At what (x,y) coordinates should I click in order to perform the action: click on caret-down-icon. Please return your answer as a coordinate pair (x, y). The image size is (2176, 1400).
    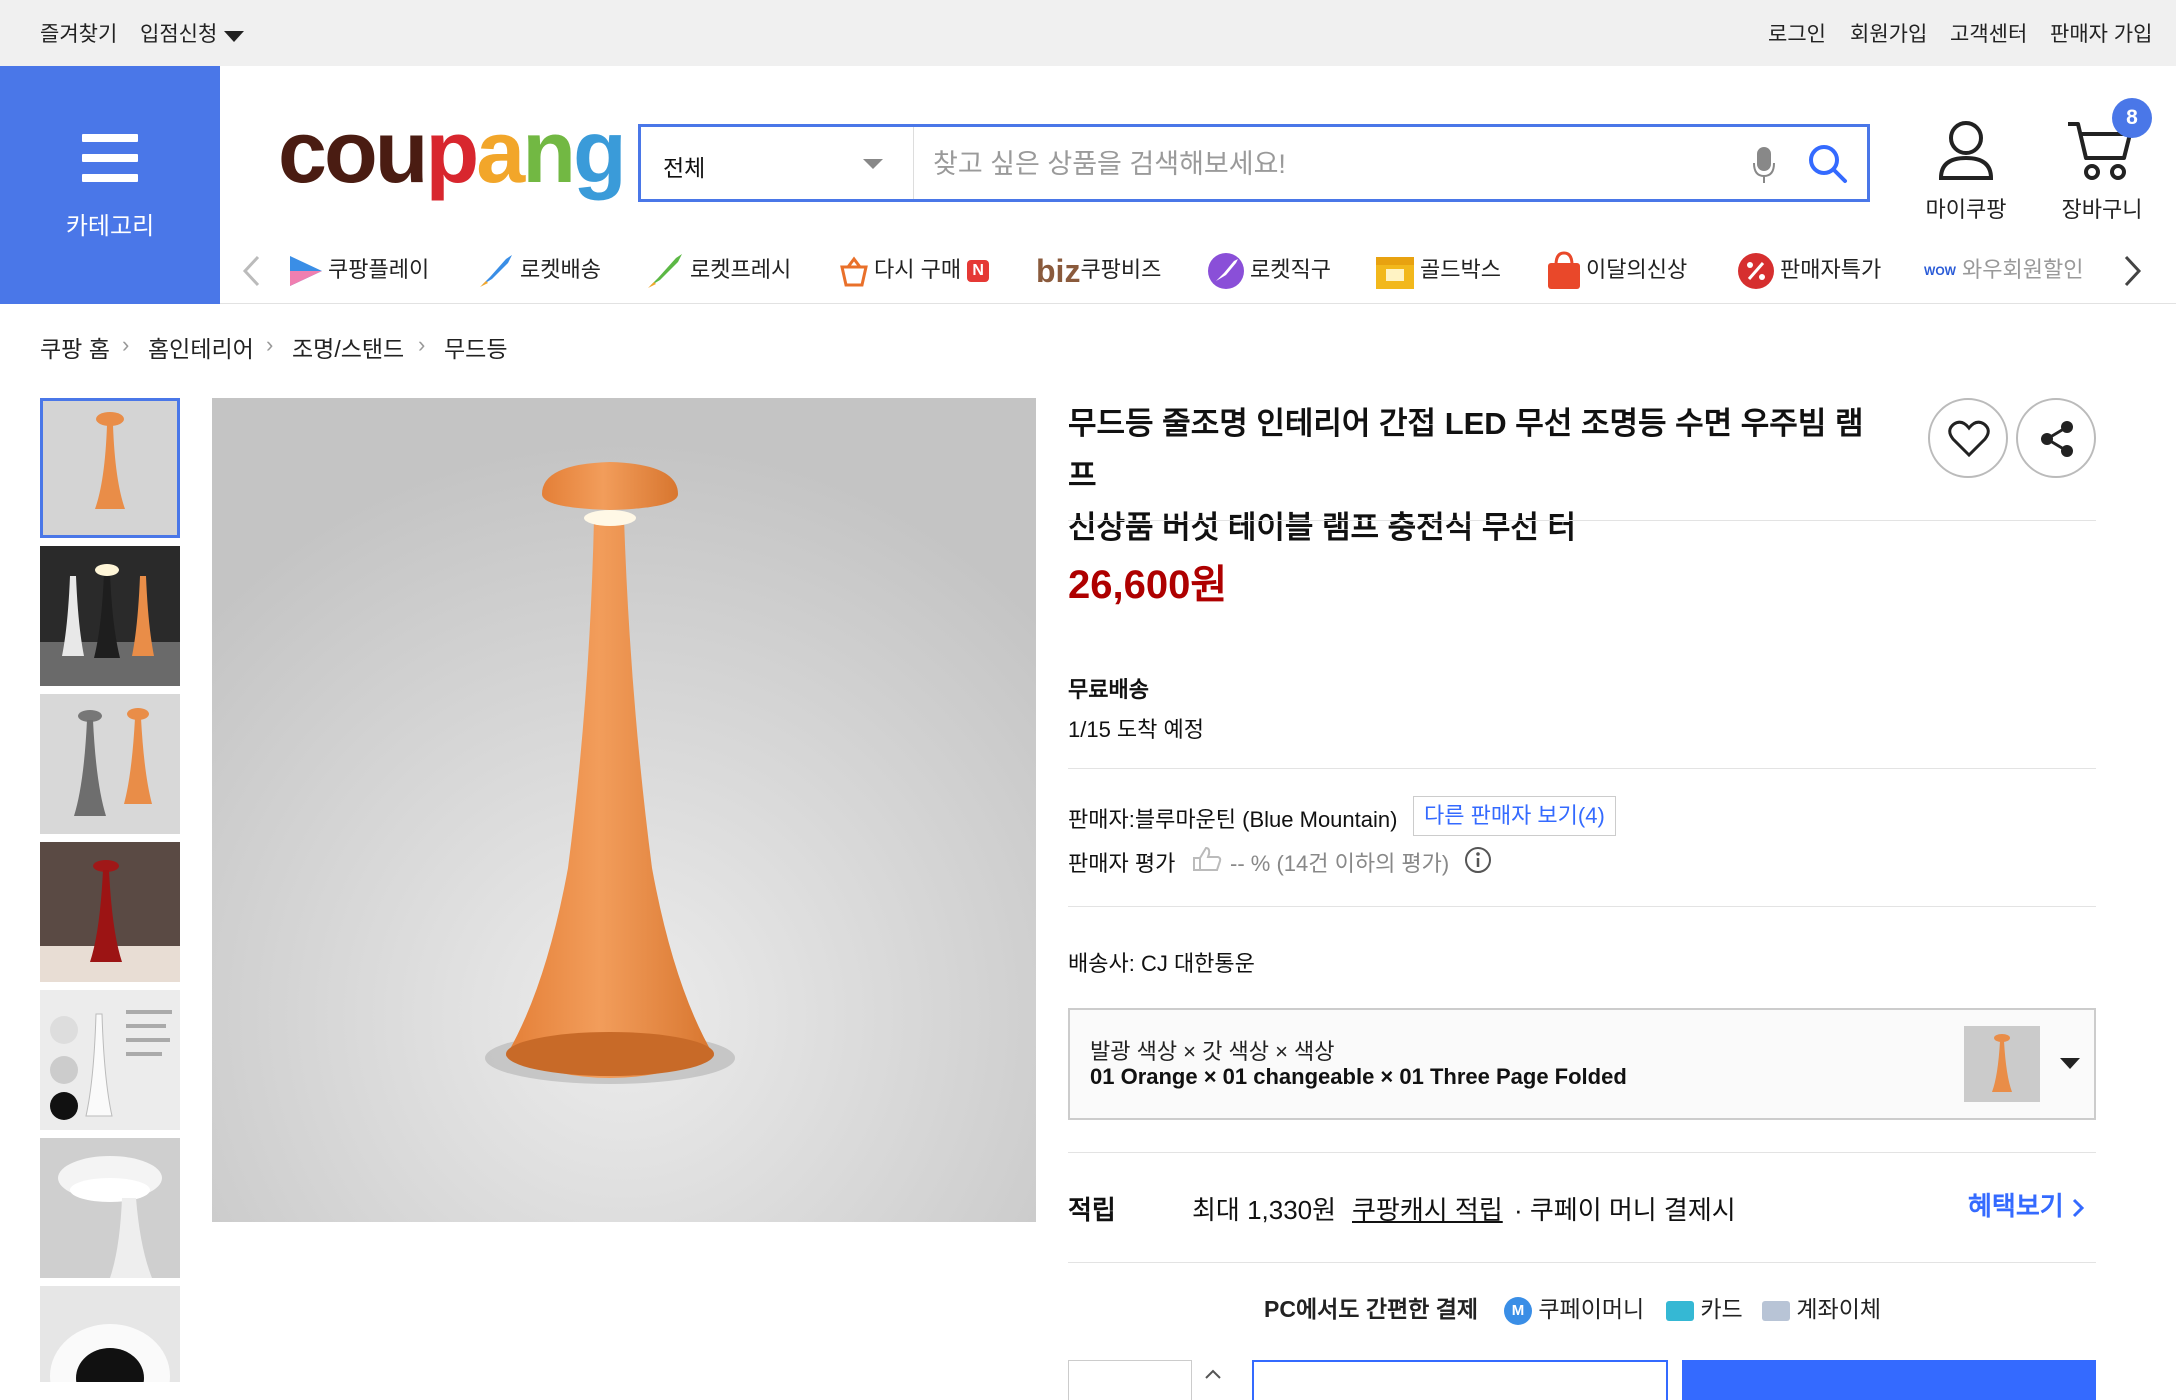
    Looking at the image, I should click on (2070, 1063).